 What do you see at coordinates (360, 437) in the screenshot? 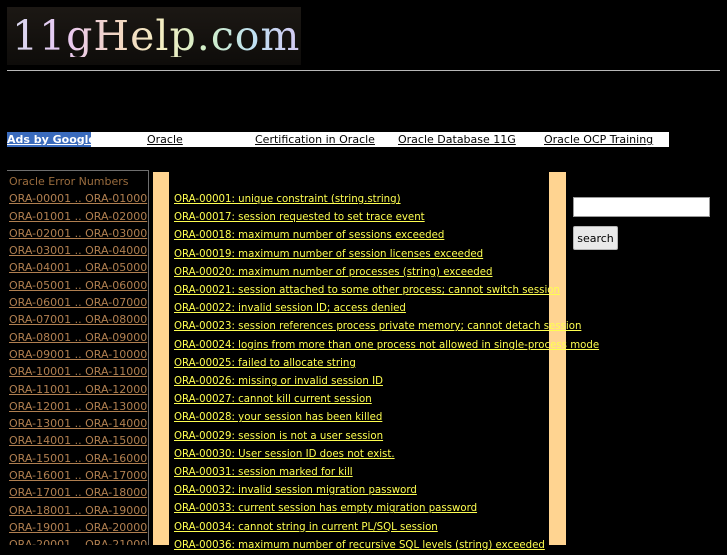
I see `error-link: ORA-00029: session is not a user session` at bounding box center [360, 437].